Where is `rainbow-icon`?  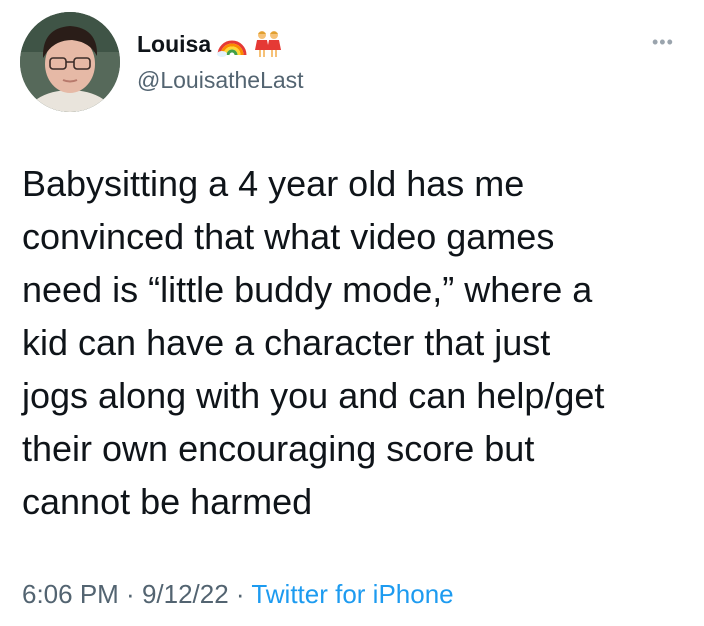 rainbow-icon is located at coordinates (232, 44).